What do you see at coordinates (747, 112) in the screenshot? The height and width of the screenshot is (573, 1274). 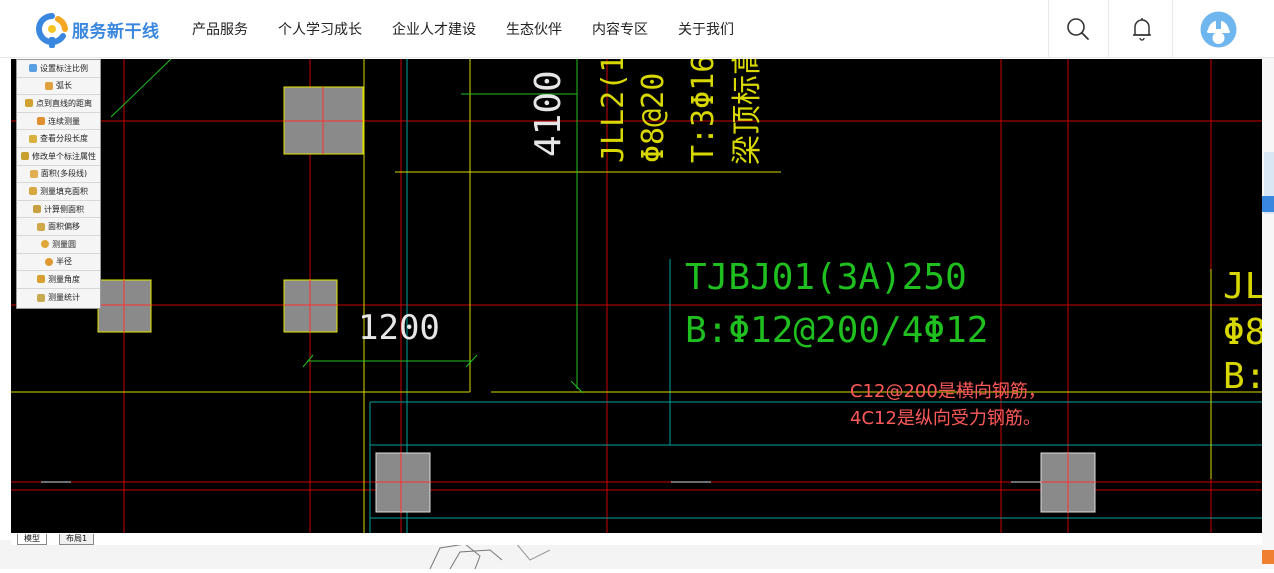 I see `beam-label-line4: 梁顶标高-0` at bounding box center [747, 112].